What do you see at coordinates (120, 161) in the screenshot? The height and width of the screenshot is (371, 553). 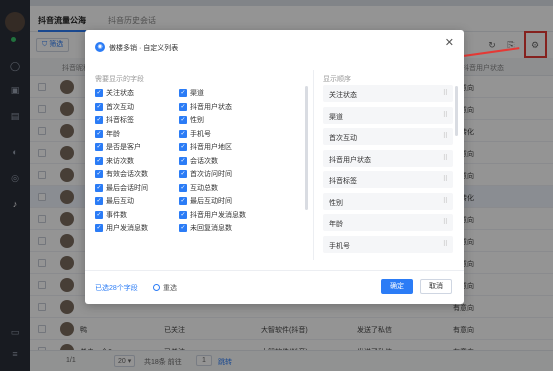 I see `field-label: 来访次数` at bounding box center [120, 161].